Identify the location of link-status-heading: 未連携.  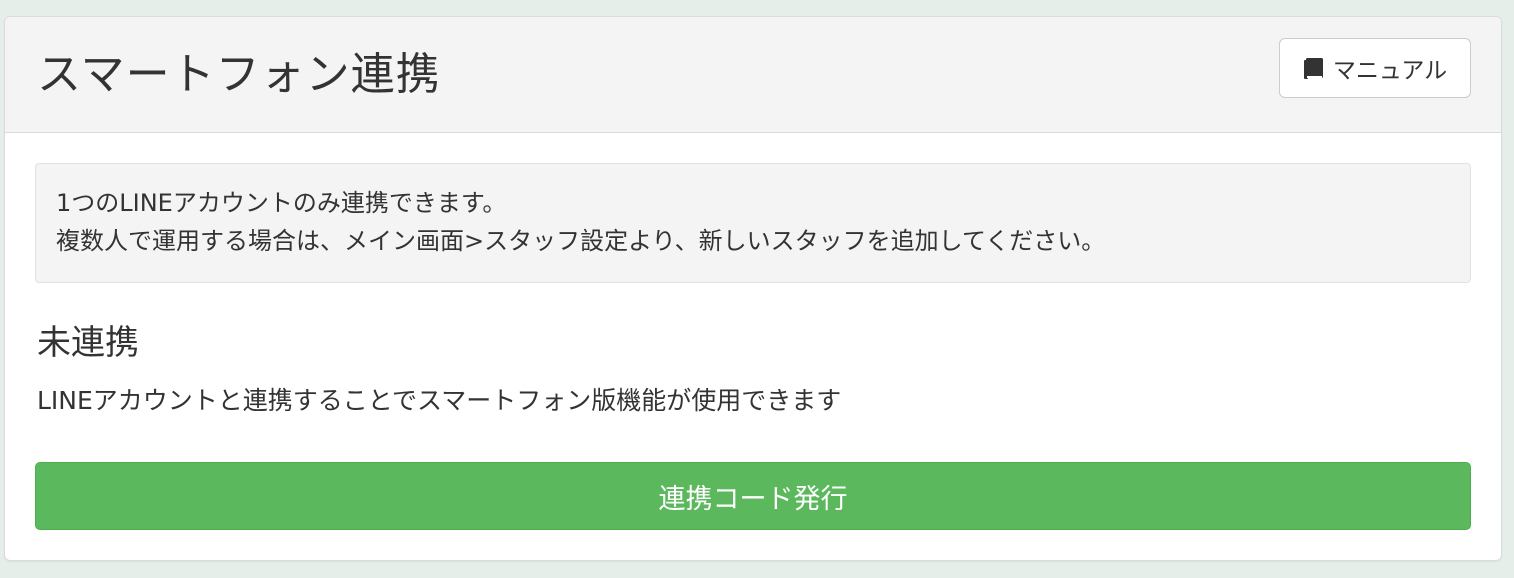
(88, 343).